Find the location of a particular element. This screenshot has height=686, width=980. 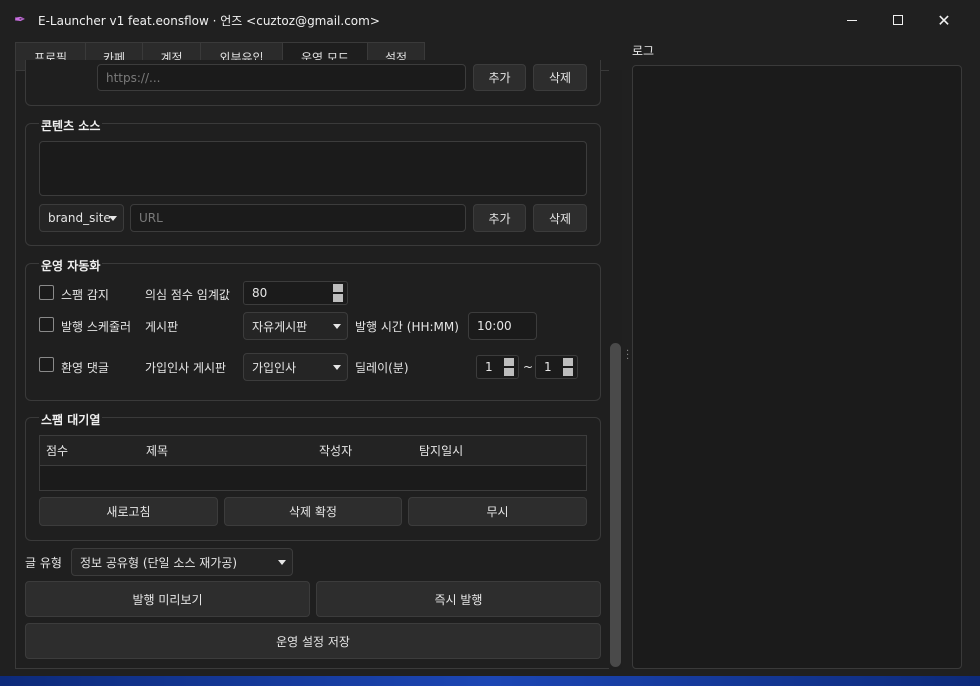

maximize-button is located at coordinates (898, 20).